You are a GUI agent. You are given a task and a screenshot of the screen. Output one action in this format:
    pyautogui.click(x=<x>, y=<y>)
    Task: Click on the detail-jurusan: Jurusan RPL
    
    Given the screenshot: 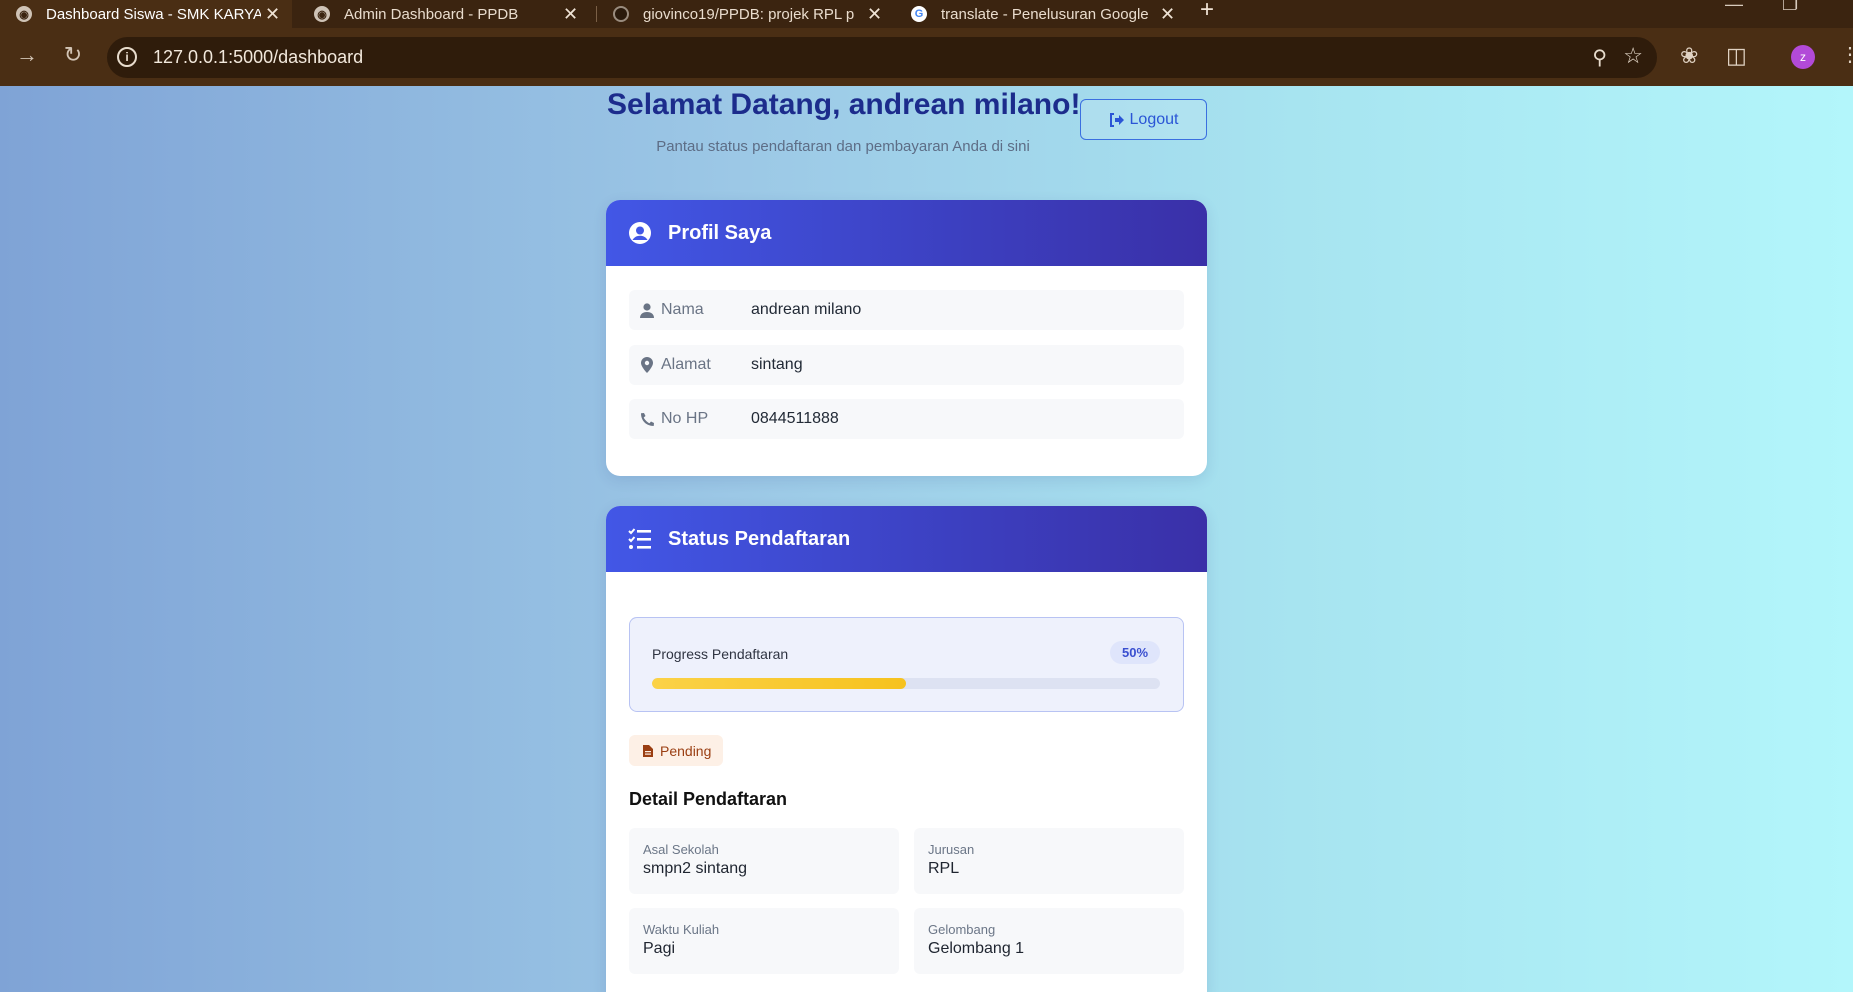 What is the action you would take?
    pyautogui.click(x=1049, y=861)
    